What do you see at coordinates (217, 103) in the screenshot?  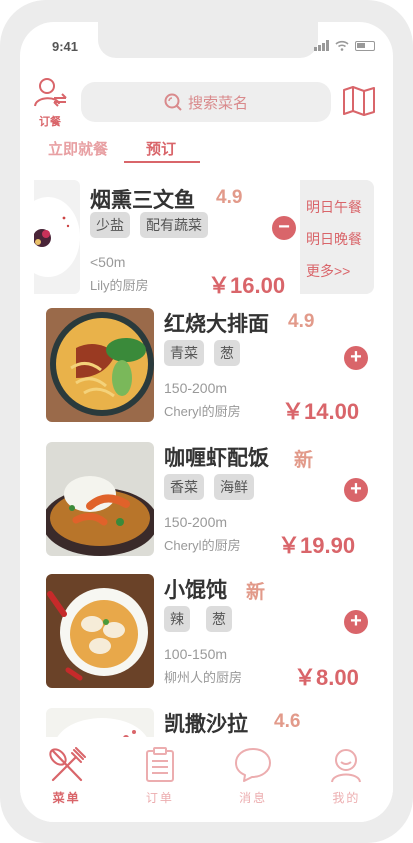 I see `search-placeholder: 搜索菜名` at bounding box center [217, 103].